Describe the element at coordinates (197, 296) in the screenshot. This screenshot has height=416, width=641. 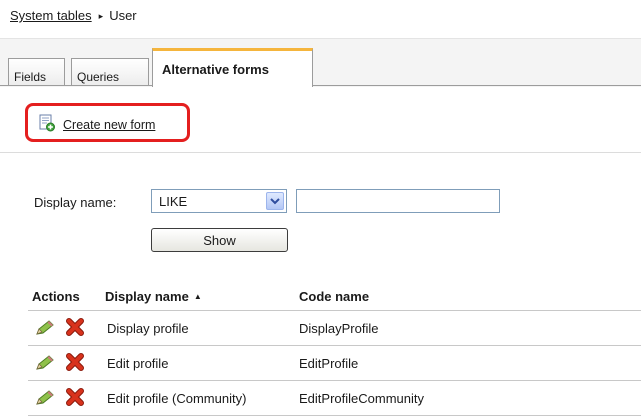
I see `sort-ascending-icon: ▲` at that location.